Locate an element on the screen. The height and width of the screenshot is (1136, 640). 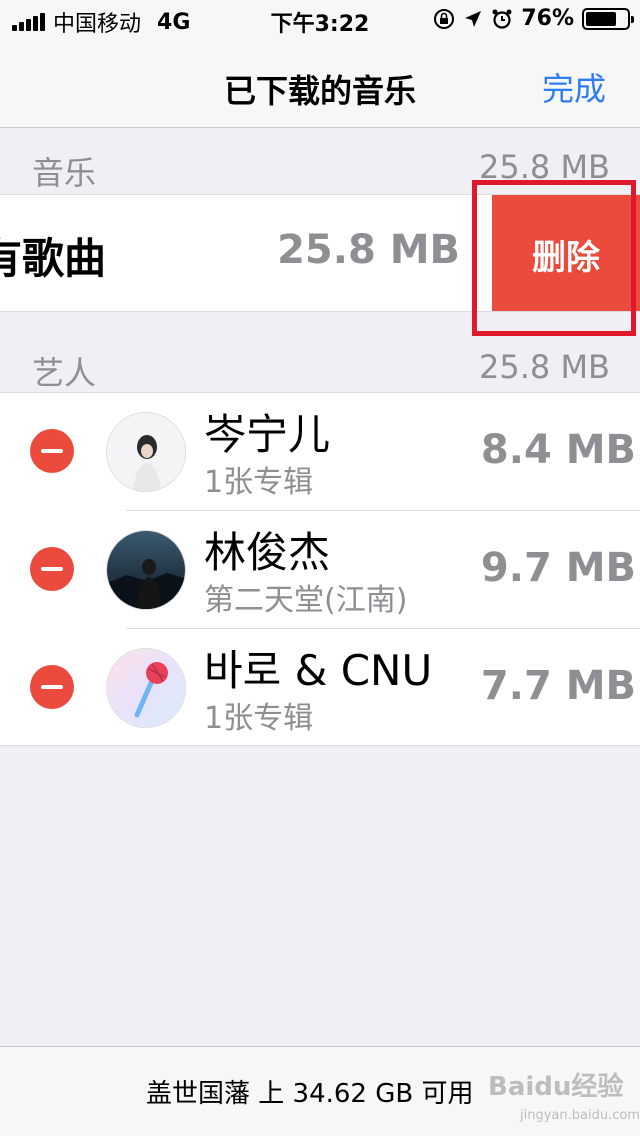
battery-icon is located at coordinates (608, 18).